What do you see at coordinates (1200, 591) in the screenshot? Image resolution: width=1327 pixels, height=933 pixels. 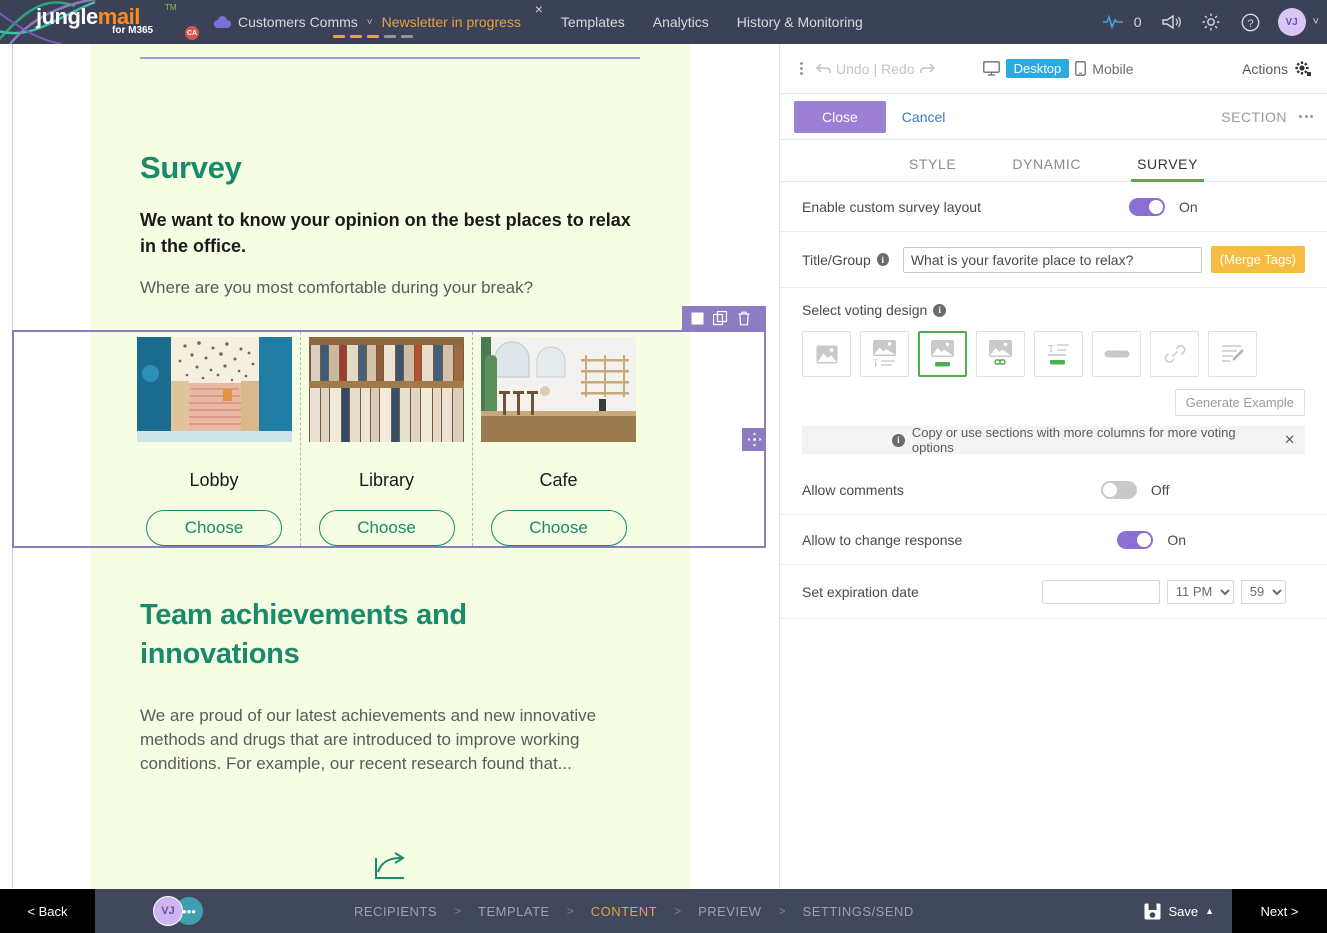 I see `expiration-hour-select: 11 PM` at bounding box center [1200, 591].